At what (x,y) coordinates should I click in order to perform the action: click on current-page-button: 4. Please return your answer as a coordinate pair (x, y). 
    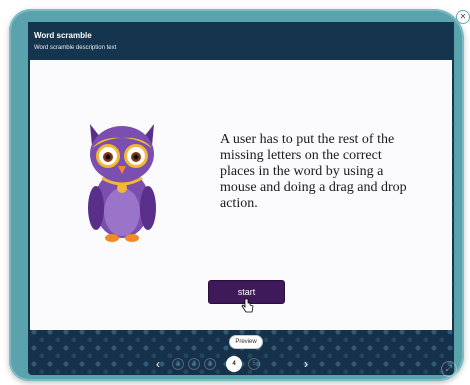
    Looking at the image, I should click on (234, 364).